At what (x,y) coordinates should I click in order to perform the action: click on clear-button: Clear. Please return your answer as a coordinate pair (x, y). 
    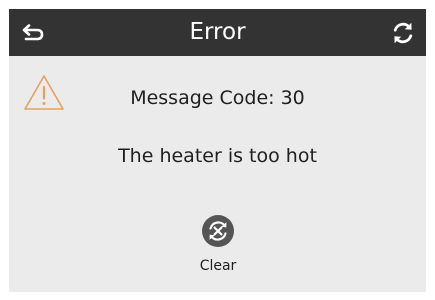
    Looking at the image, I should click on (218, 247).